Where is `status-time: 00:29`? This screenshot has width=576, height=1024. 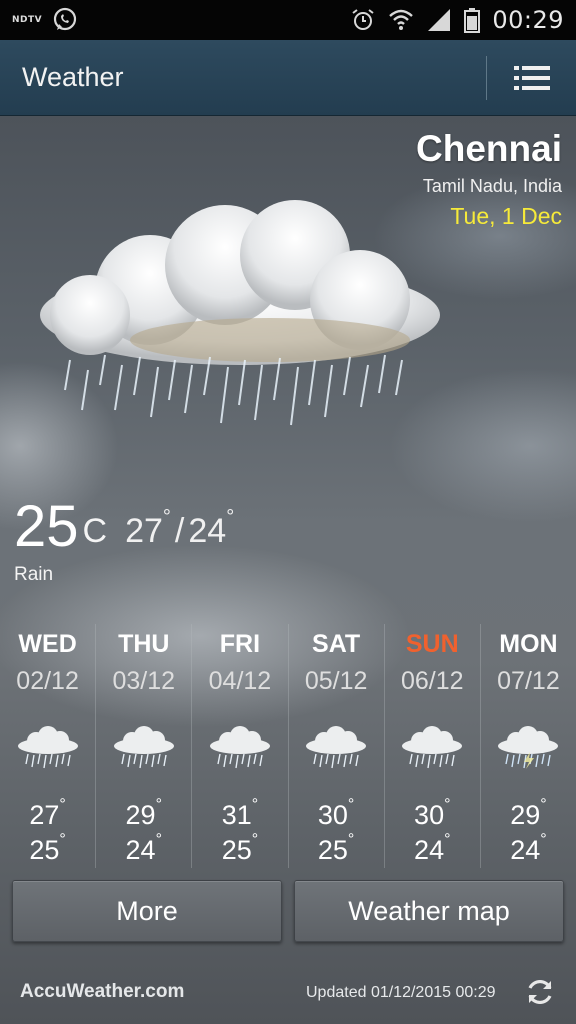 status-time: 00:29 is located at coordinates (528, 20).